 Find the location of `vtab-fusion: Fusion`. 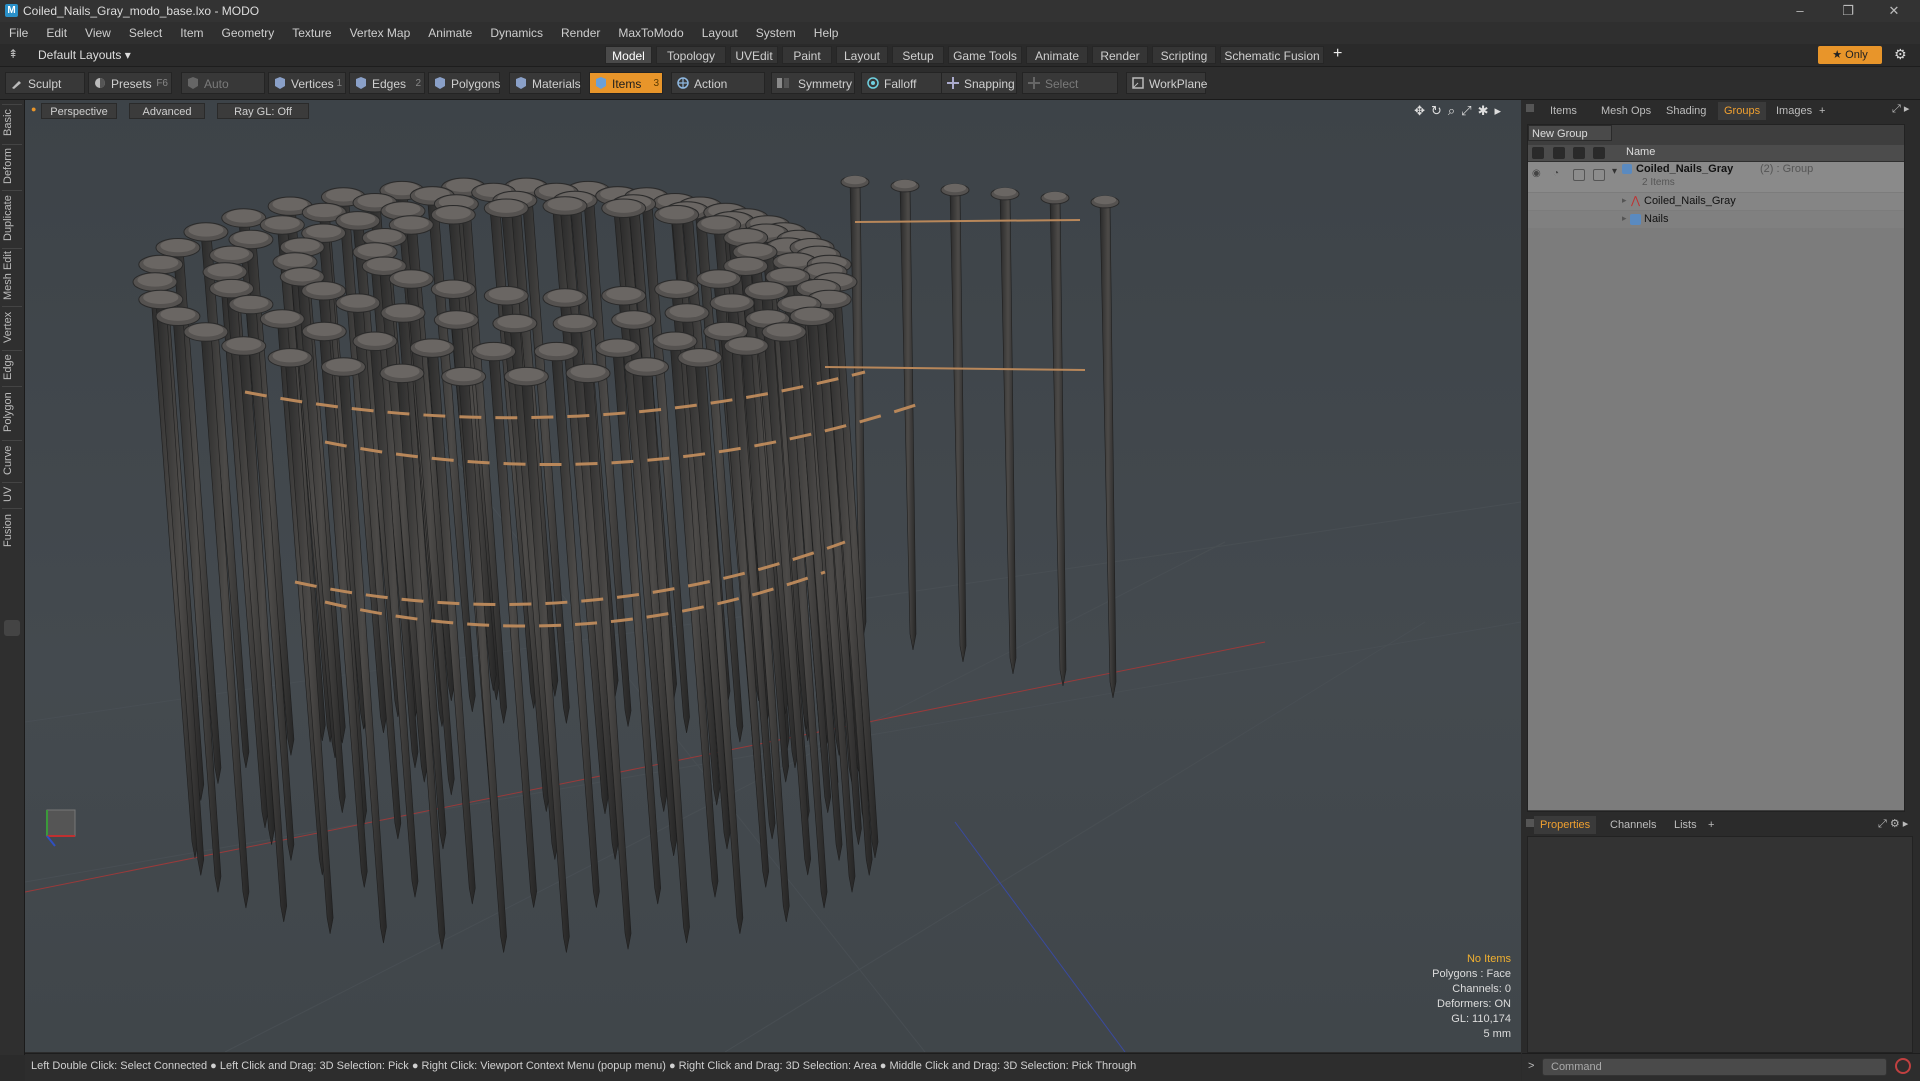

vtab-fusion: Fusion is located at coordinates (12, 529).